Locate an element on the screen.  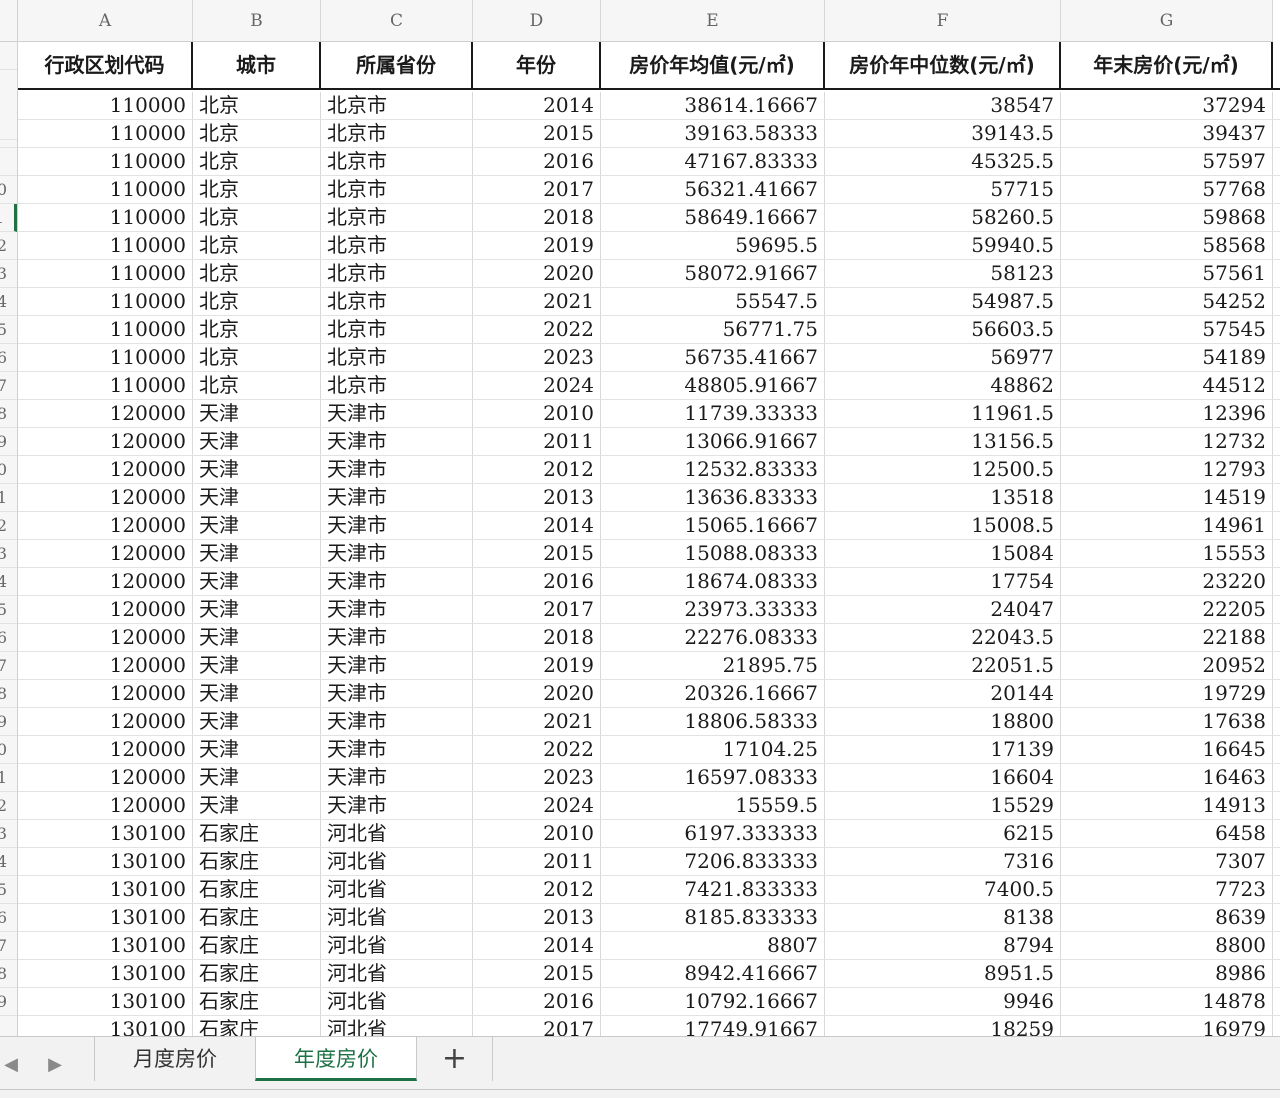
table-cell: 12532.83333 is located at coordinates (713, 469).